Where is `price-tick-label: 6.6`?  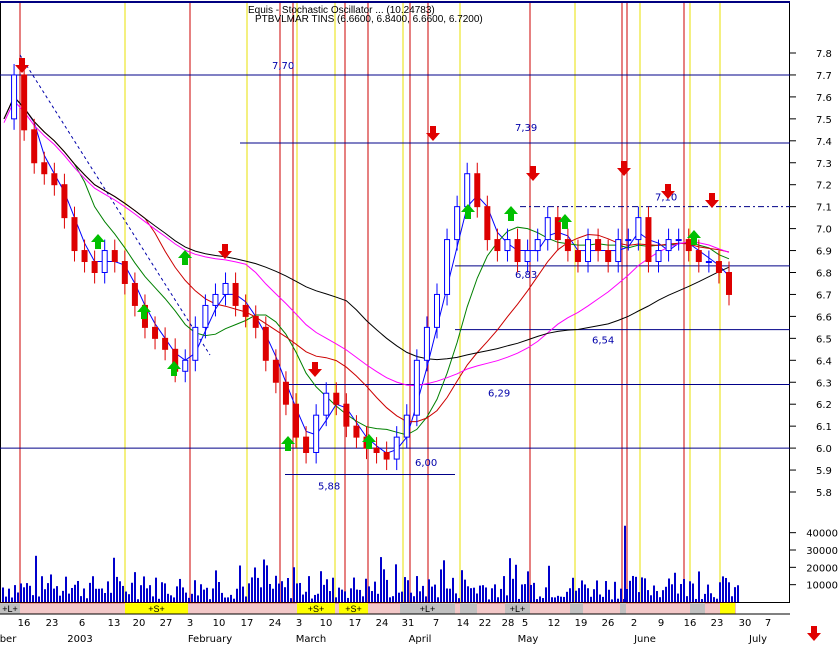
price-tick-label: 6.6 is located at coordinates (824, 317).